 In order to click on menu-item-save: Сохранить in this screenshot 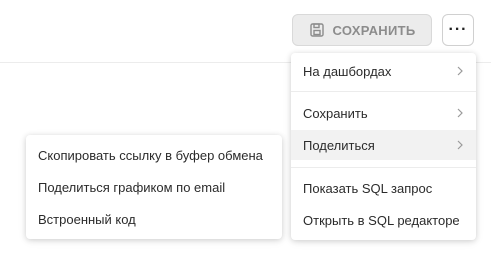, I will do `click(383, 113)`.